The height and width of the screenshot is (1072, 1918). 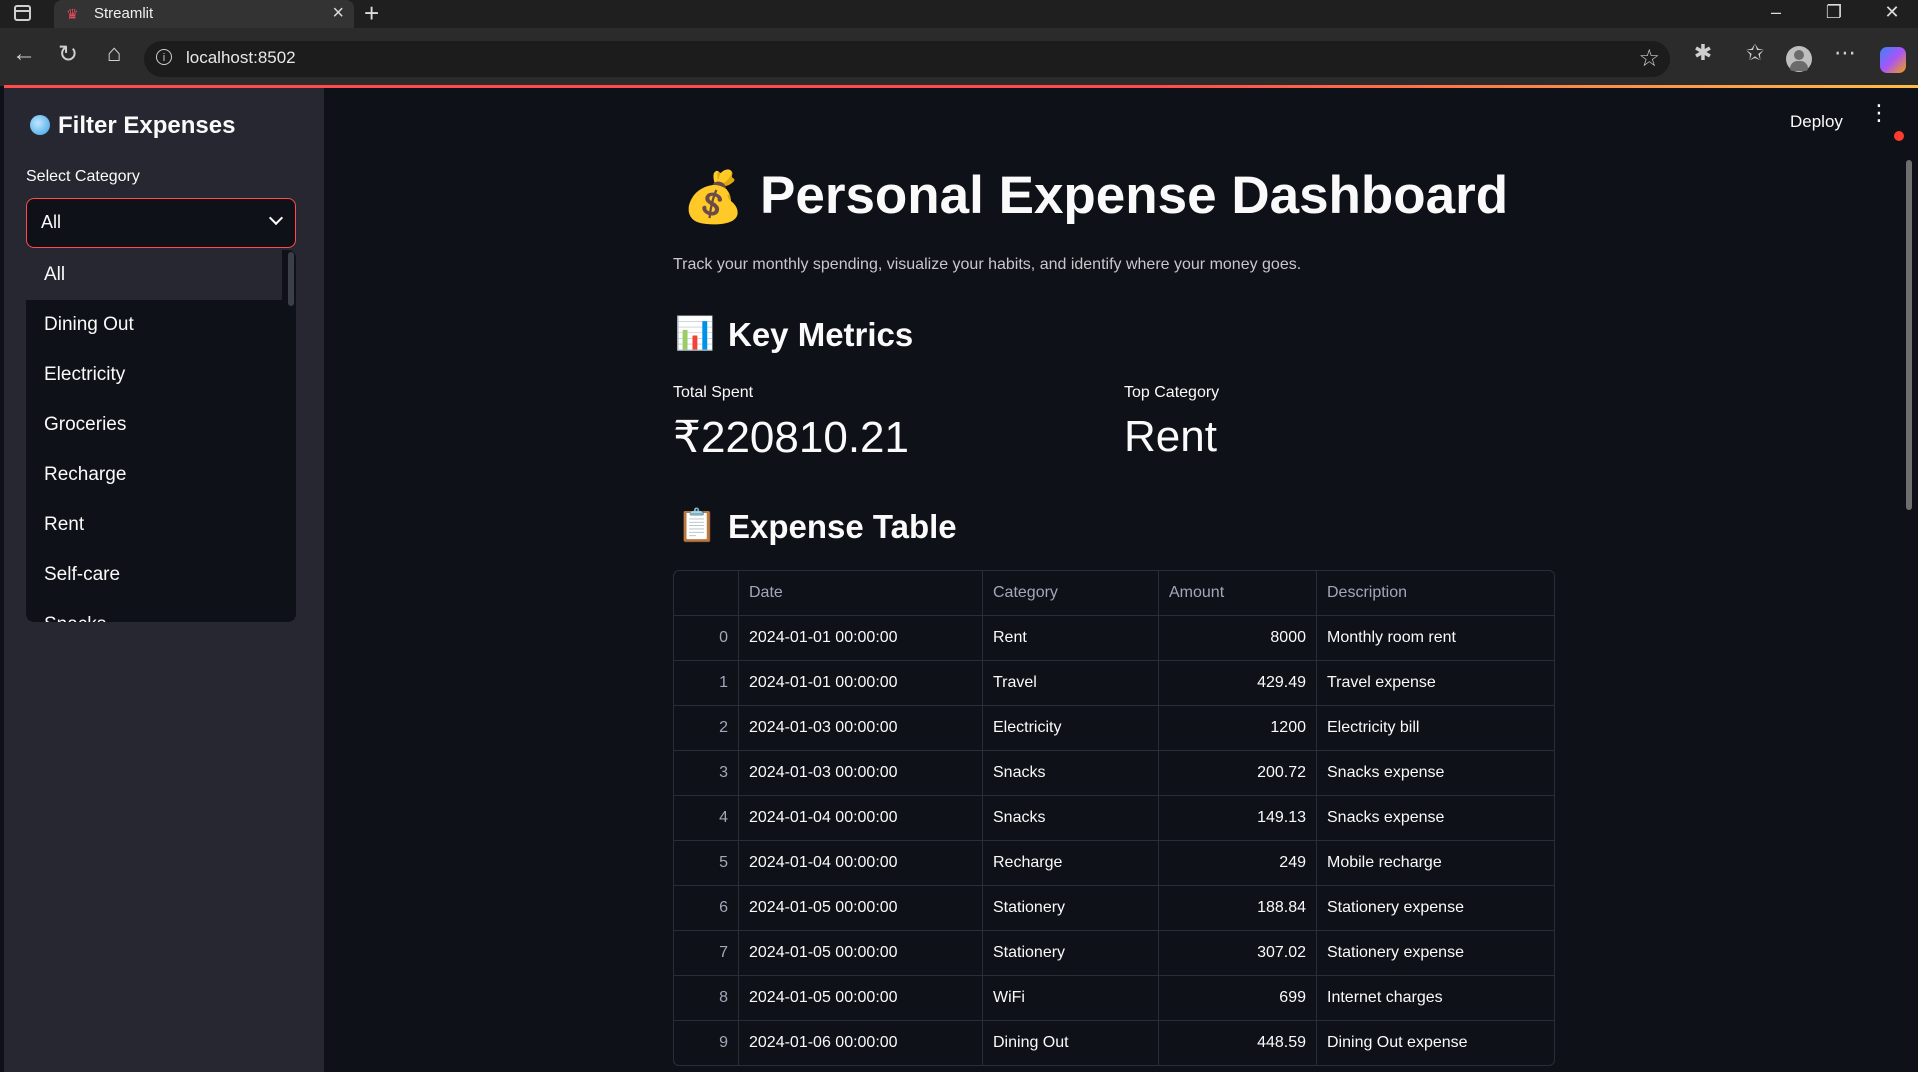 I want to click on profile-avatar, so click(x=1799, y=59).